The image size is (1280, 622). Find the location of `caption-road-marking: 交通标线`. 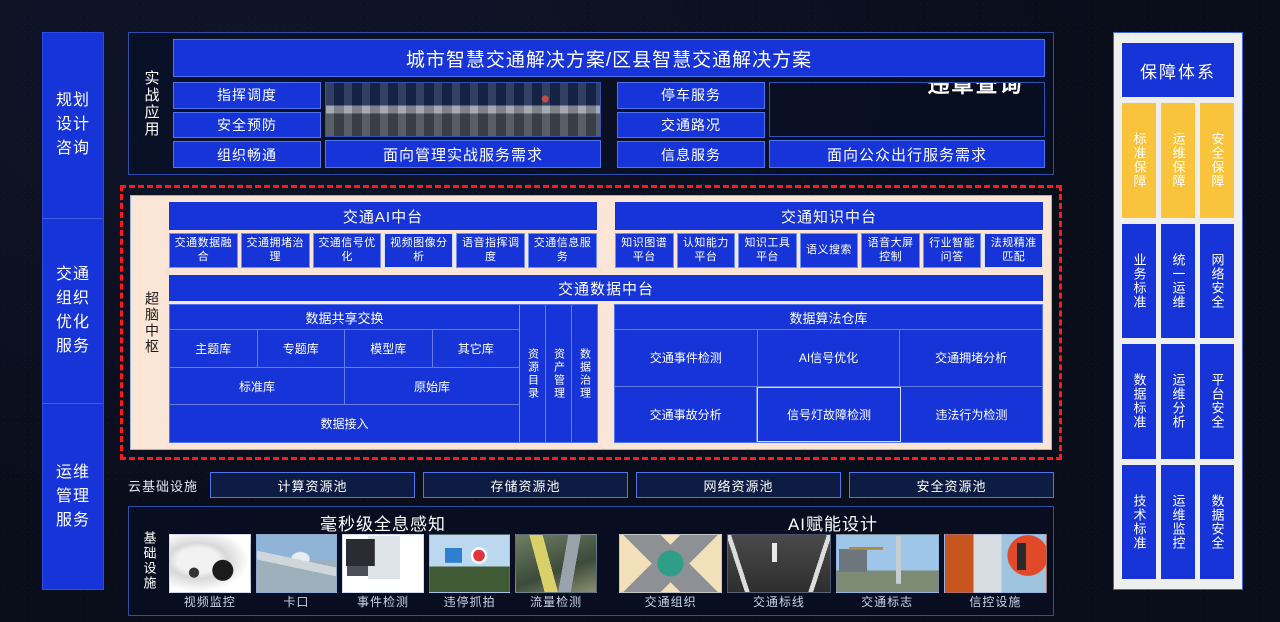

caption-road-marking: 交通标线 is located at coordinates (778, 602).